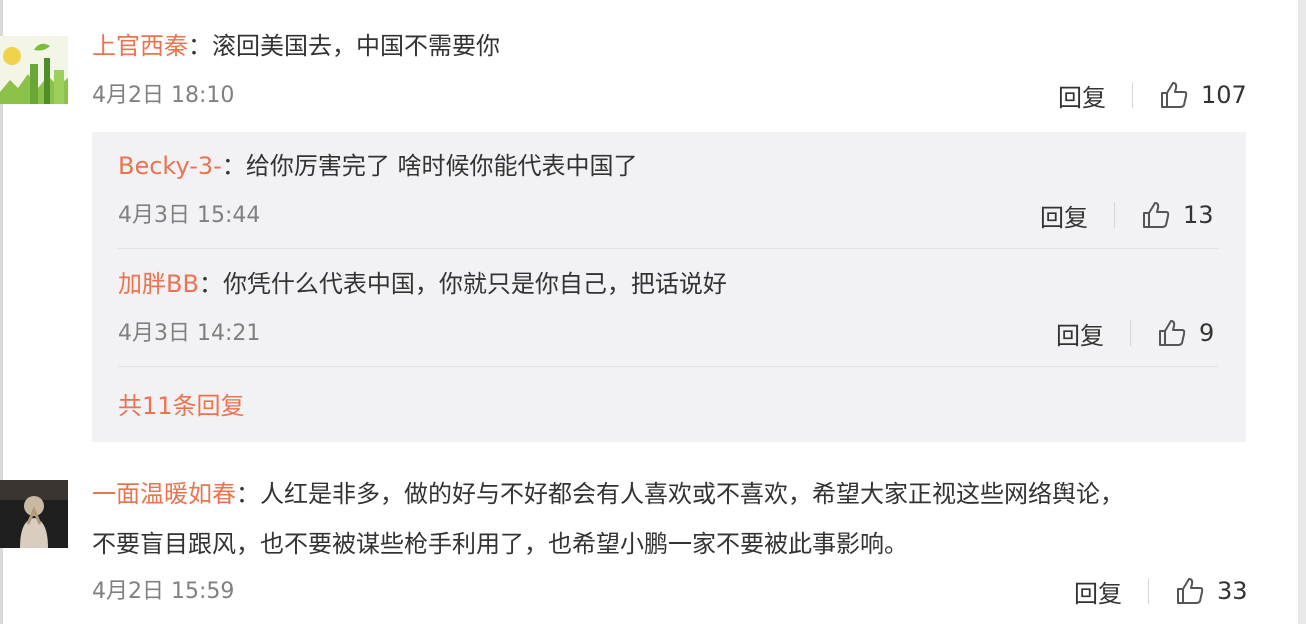 The width and height of the screenshot is (1306, 624). I want to click on reply-1-colon: ：, so click(233, 166).